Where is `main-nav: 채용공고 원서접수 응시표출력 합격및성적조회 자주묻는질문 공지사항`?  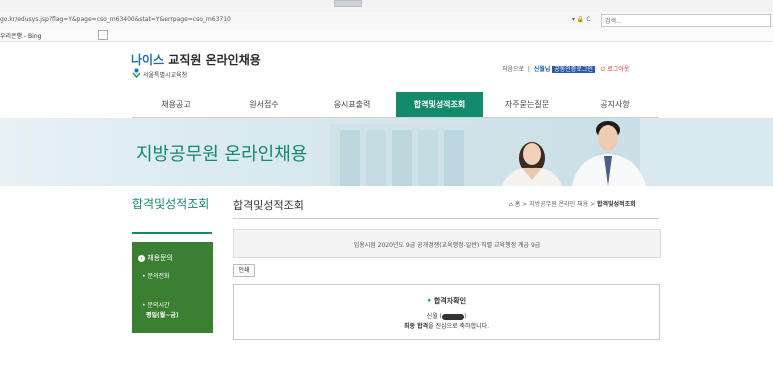 main-nav: 채용공고 원서접수 응시표출력 합격및성적조회 자주묻는질문 공지사항 is located at coordinates (395, 105).